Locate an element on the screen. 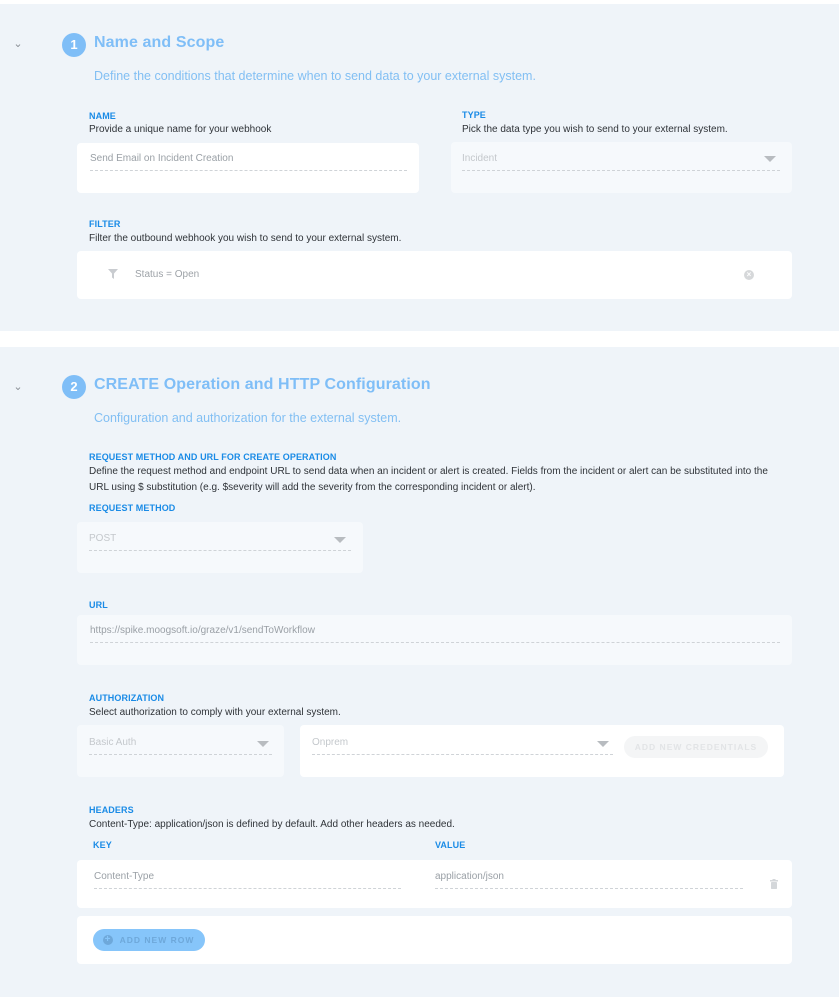 The height and width of the screenshot is (997, 839). name-underline is located at coordinates (248, 170).